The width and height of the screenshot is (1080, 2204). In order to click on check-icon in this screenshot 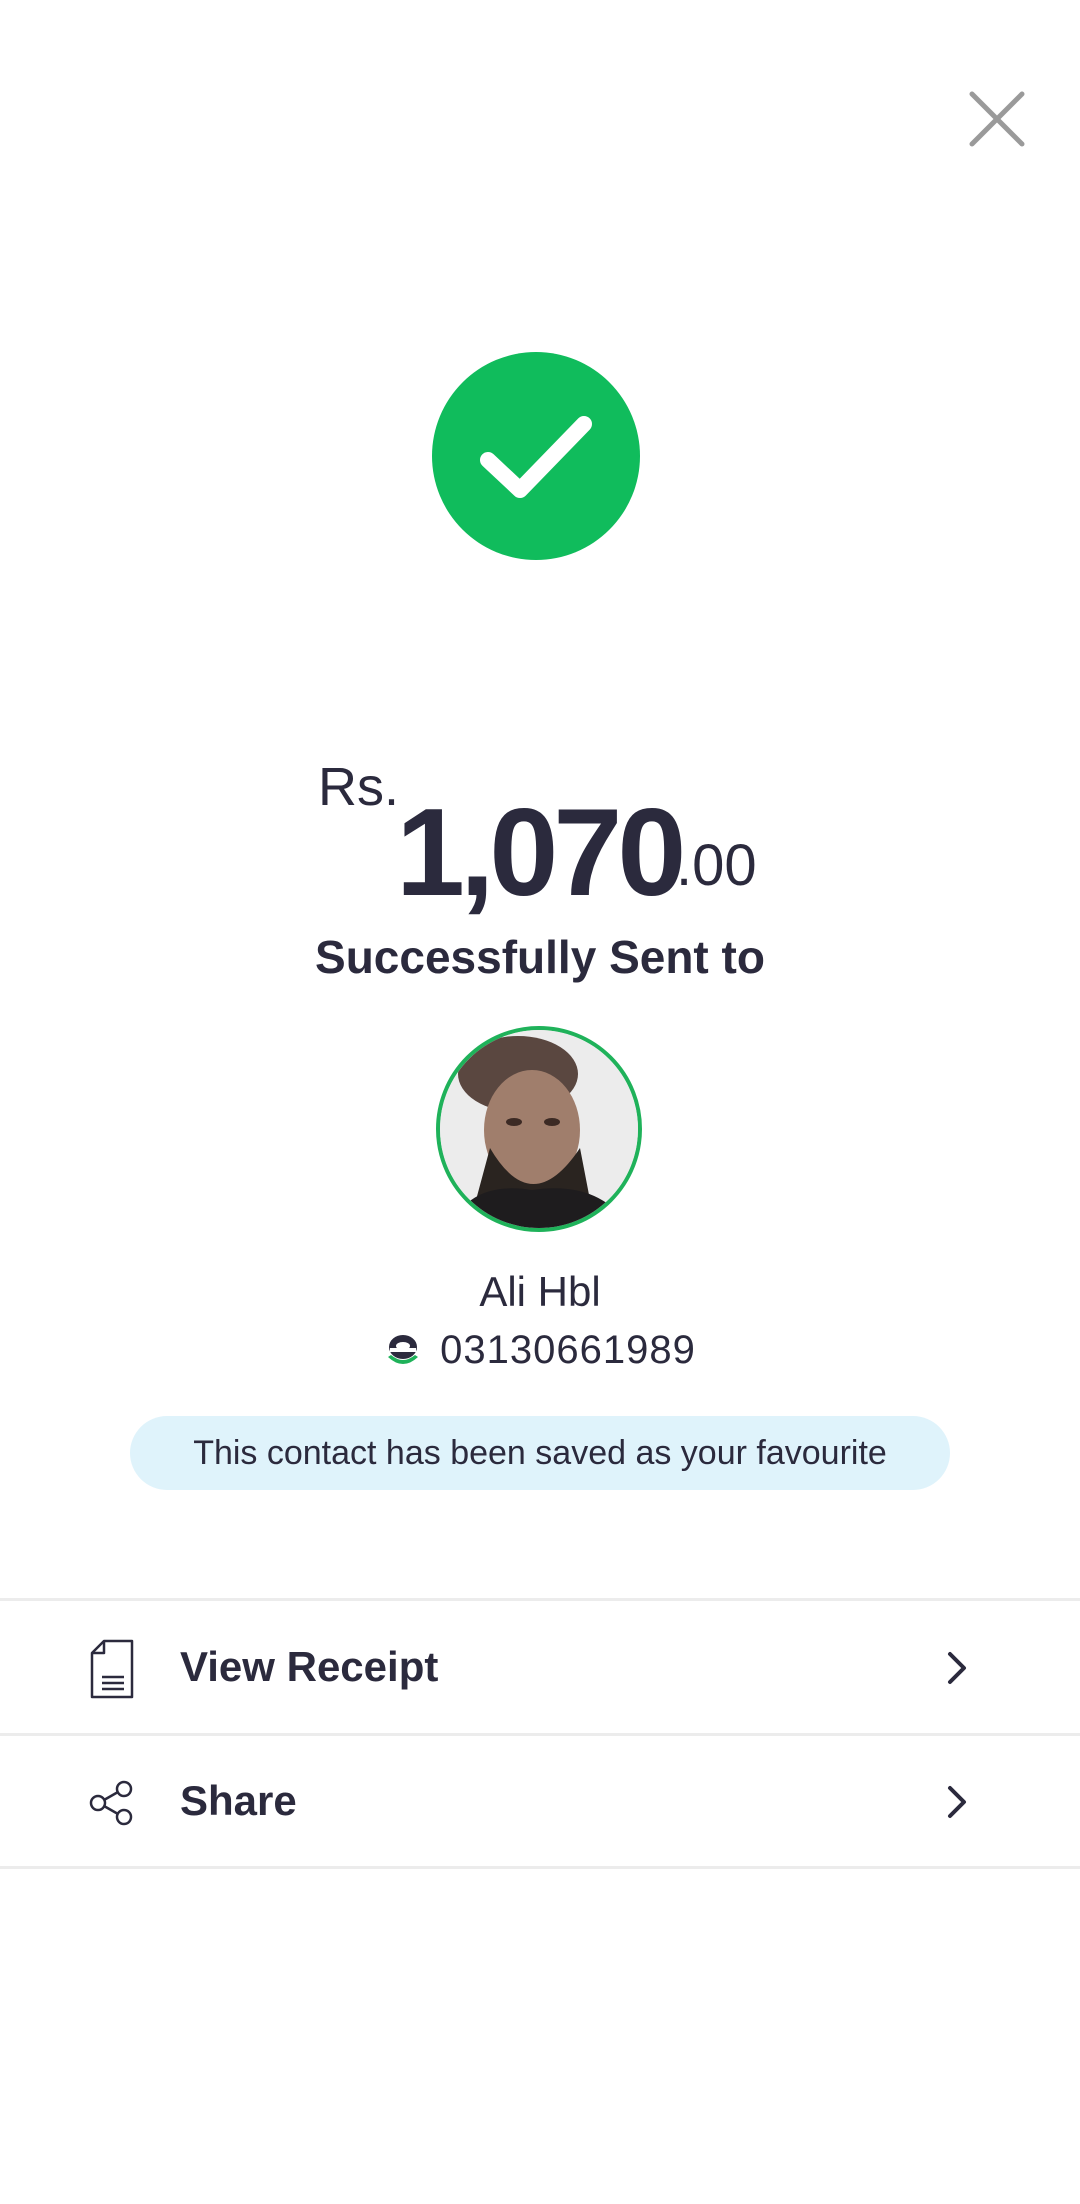, I will do `click(536, 457)`.